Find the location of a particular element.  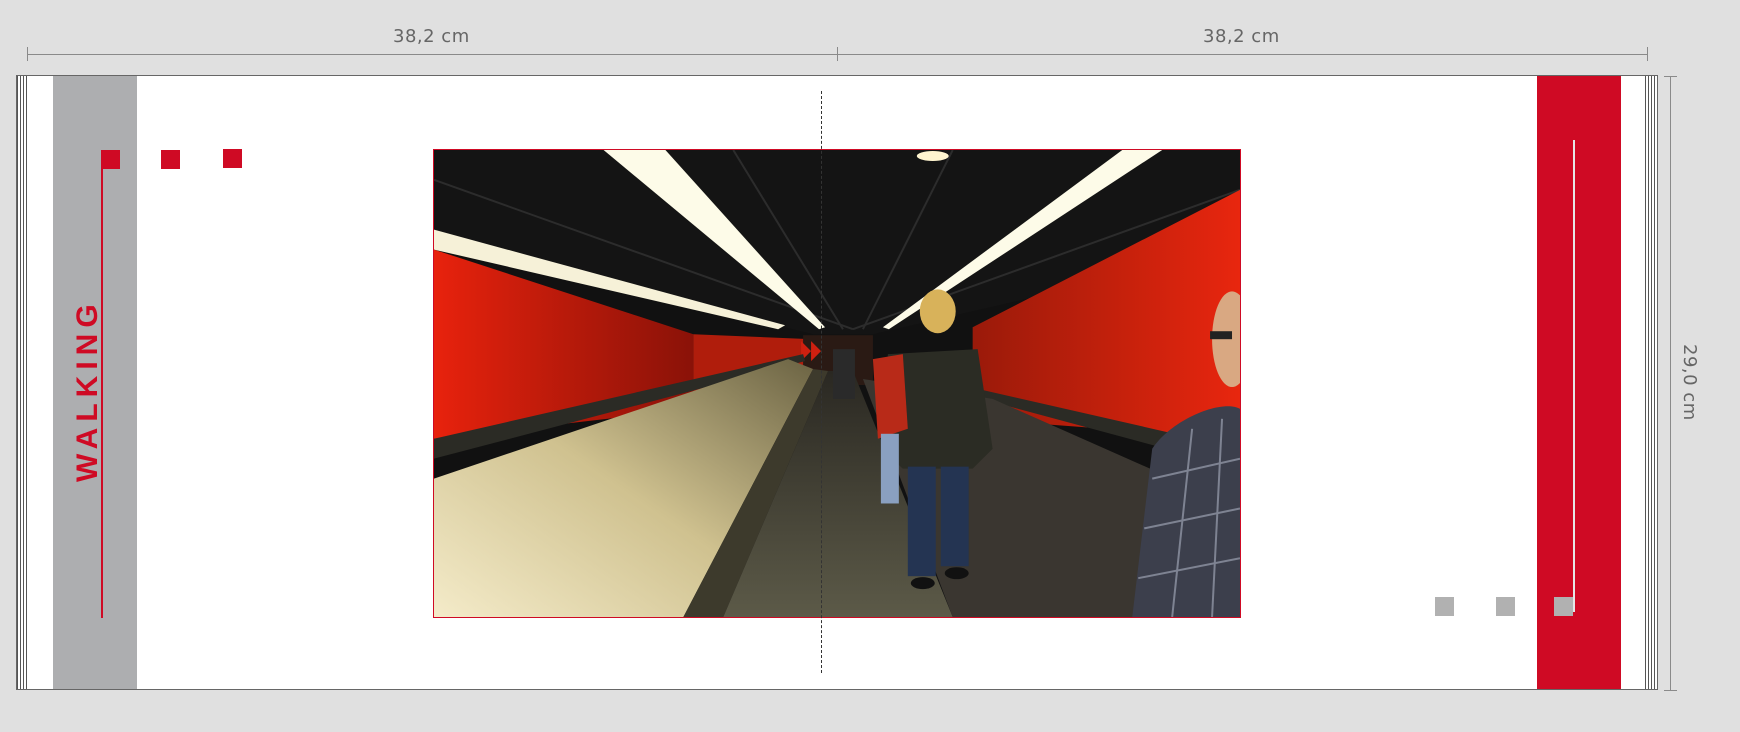

height-ruler-tick-bottom is located at coordinates (1670, 690).